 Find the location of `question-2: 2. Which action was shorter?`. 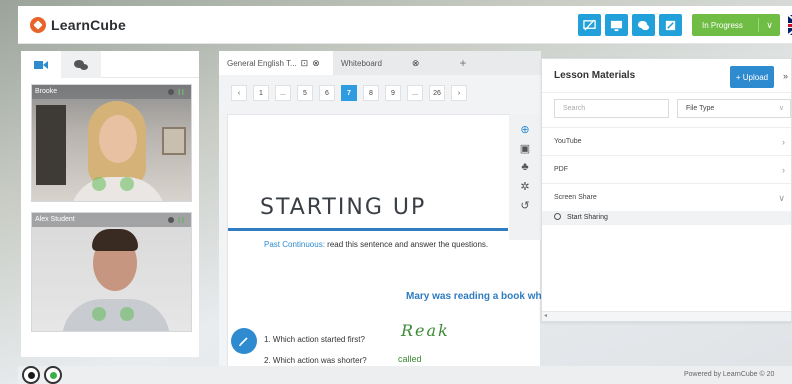

question-2: 2. Which action was shorter? is located at coordinates (315, 360).